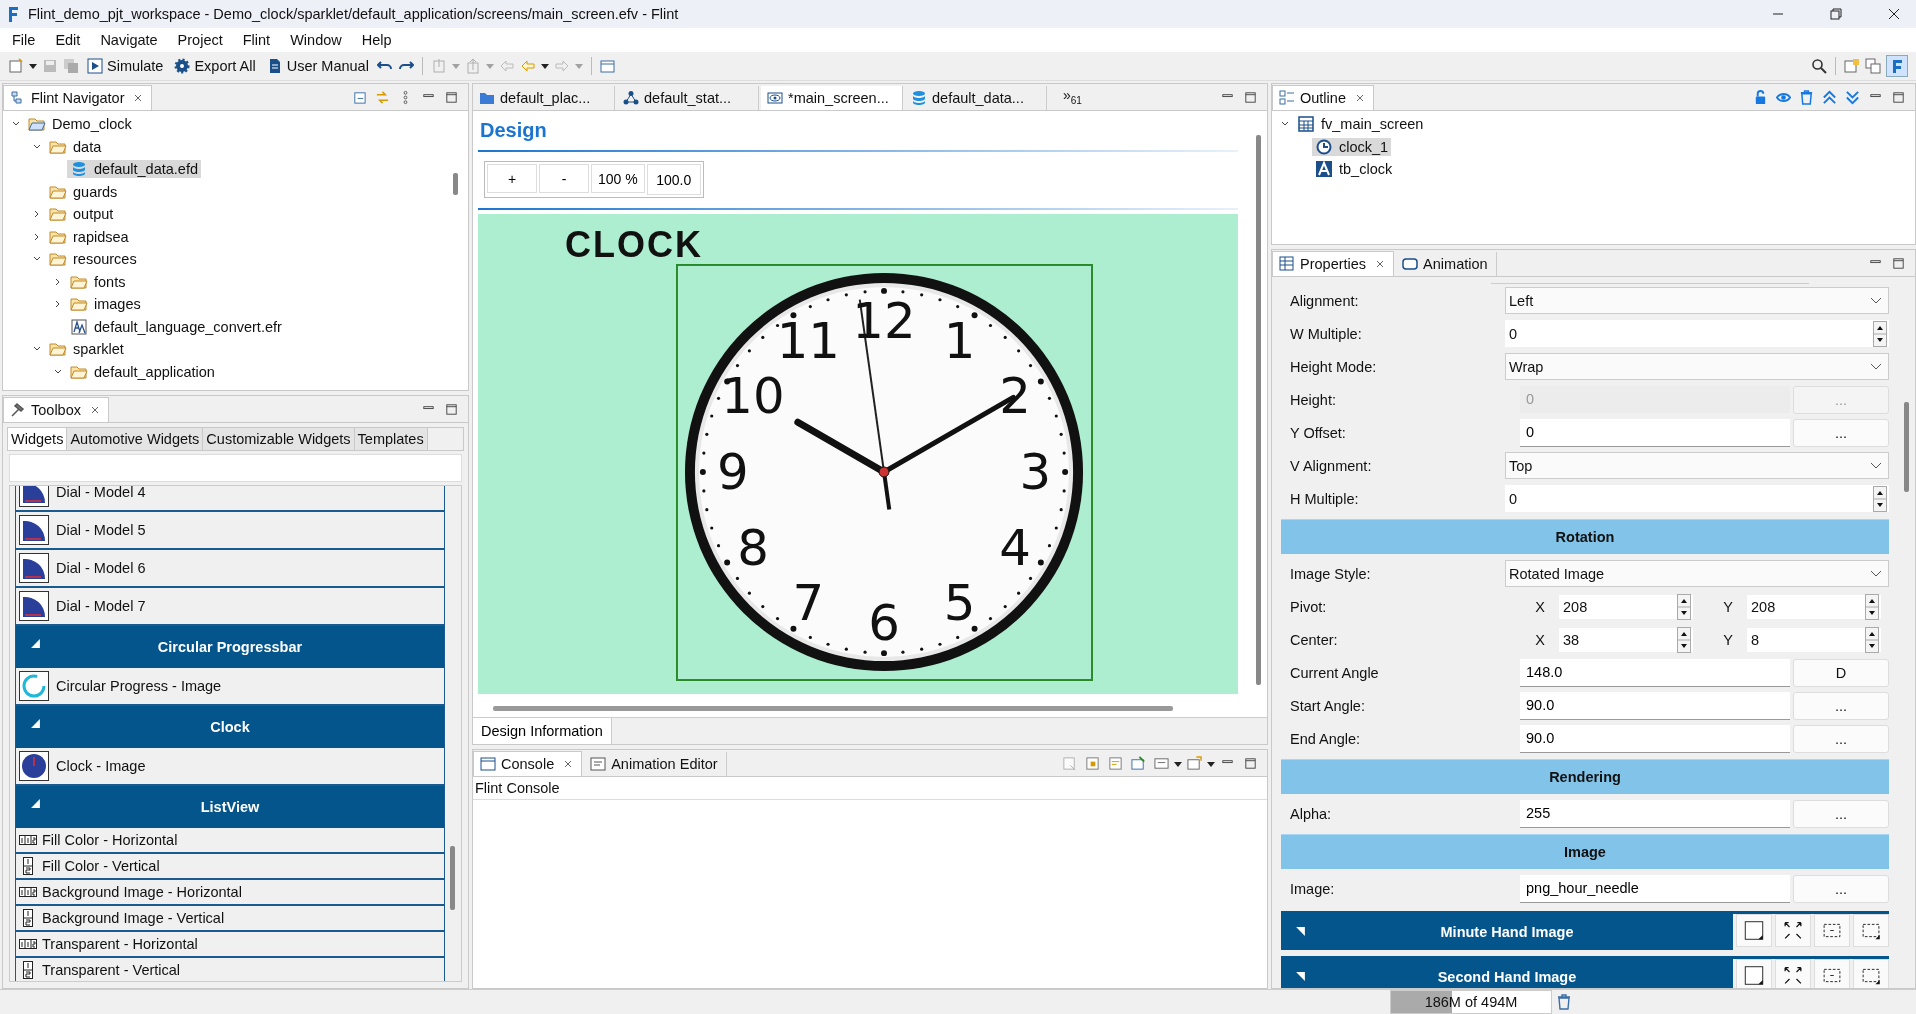  I want to click on zoom-button: 100 %, so click(618, 178).